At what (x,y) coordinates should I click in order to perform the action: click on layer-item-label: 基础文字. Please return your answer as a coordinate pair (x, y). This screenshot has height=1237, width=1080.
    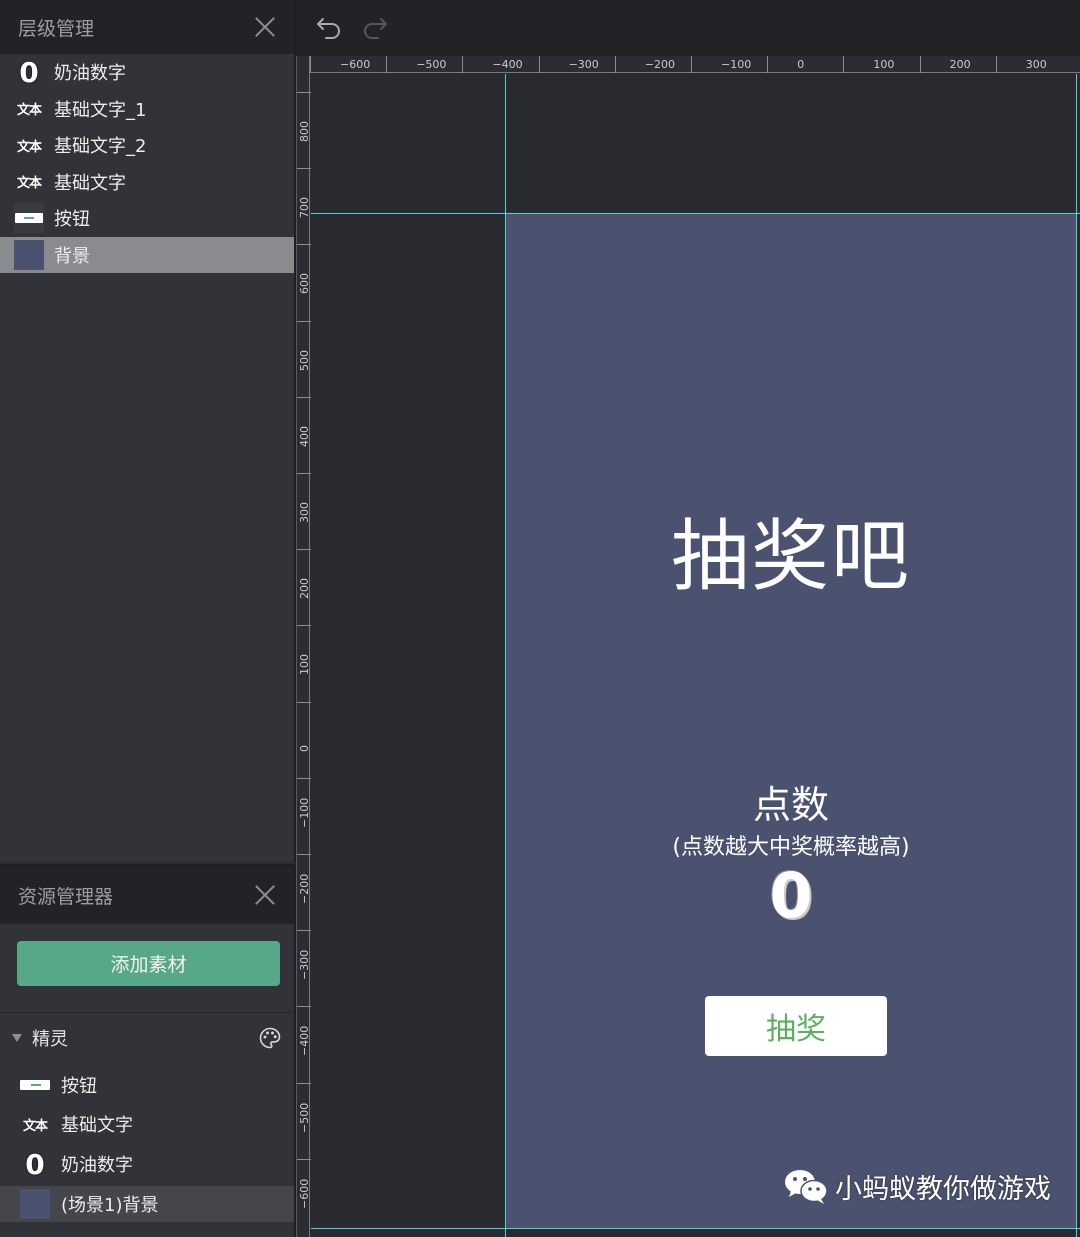
    Looking at the image, I should click on (90, 183).